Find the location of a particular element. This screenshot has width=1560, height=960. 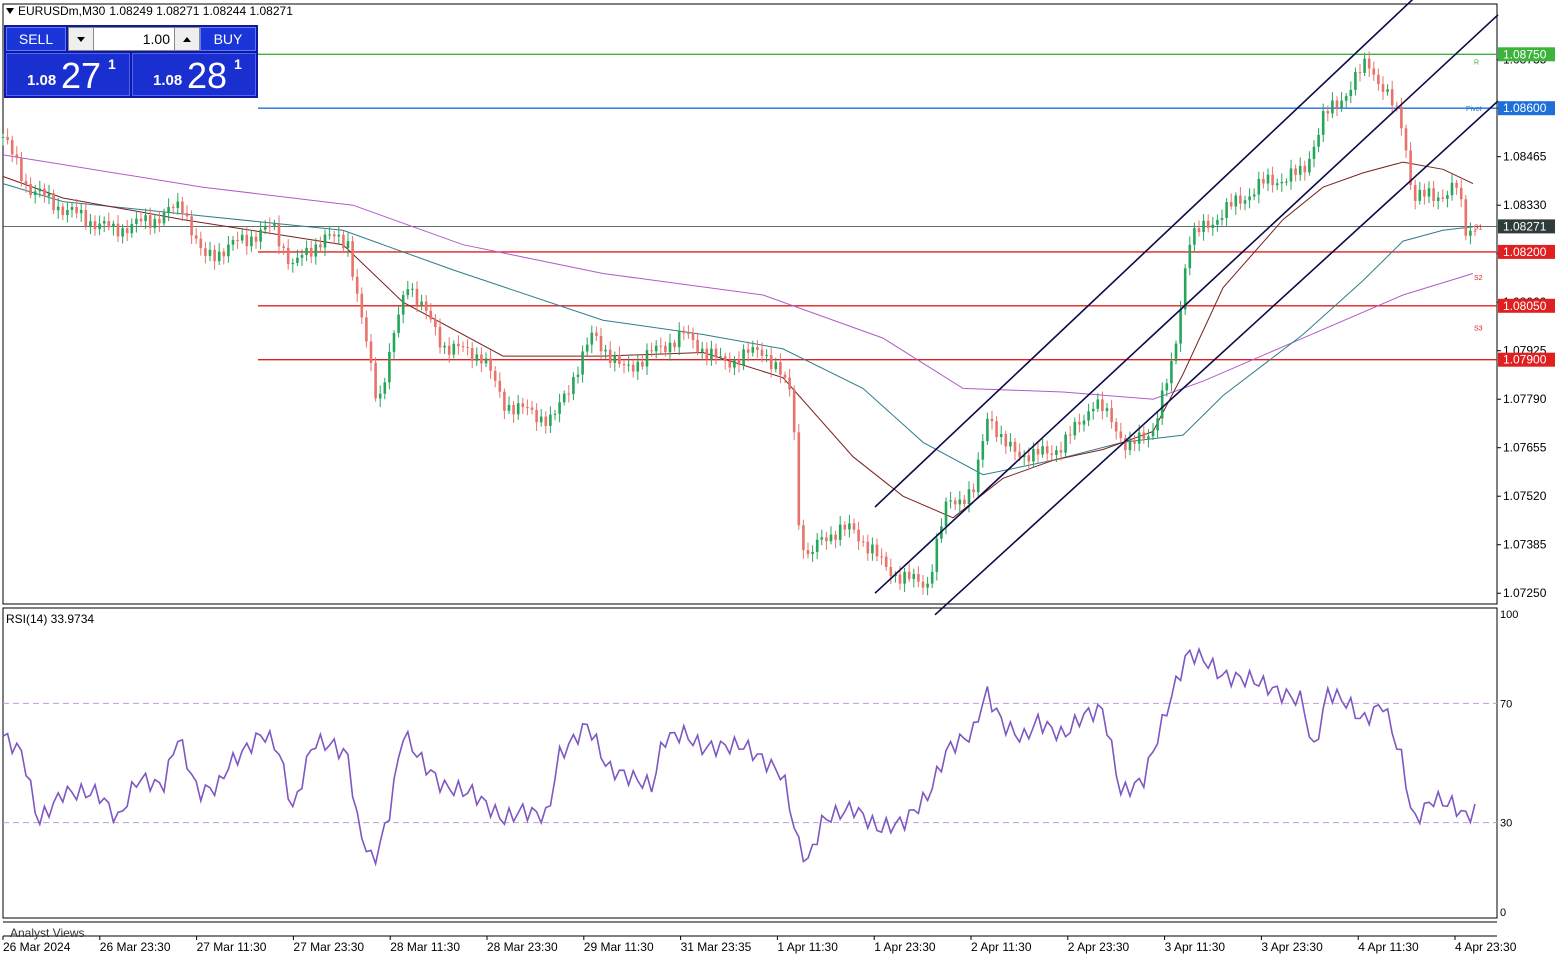

level-price-tag-0: 1.08750 is located at coordinates (1525, 54).